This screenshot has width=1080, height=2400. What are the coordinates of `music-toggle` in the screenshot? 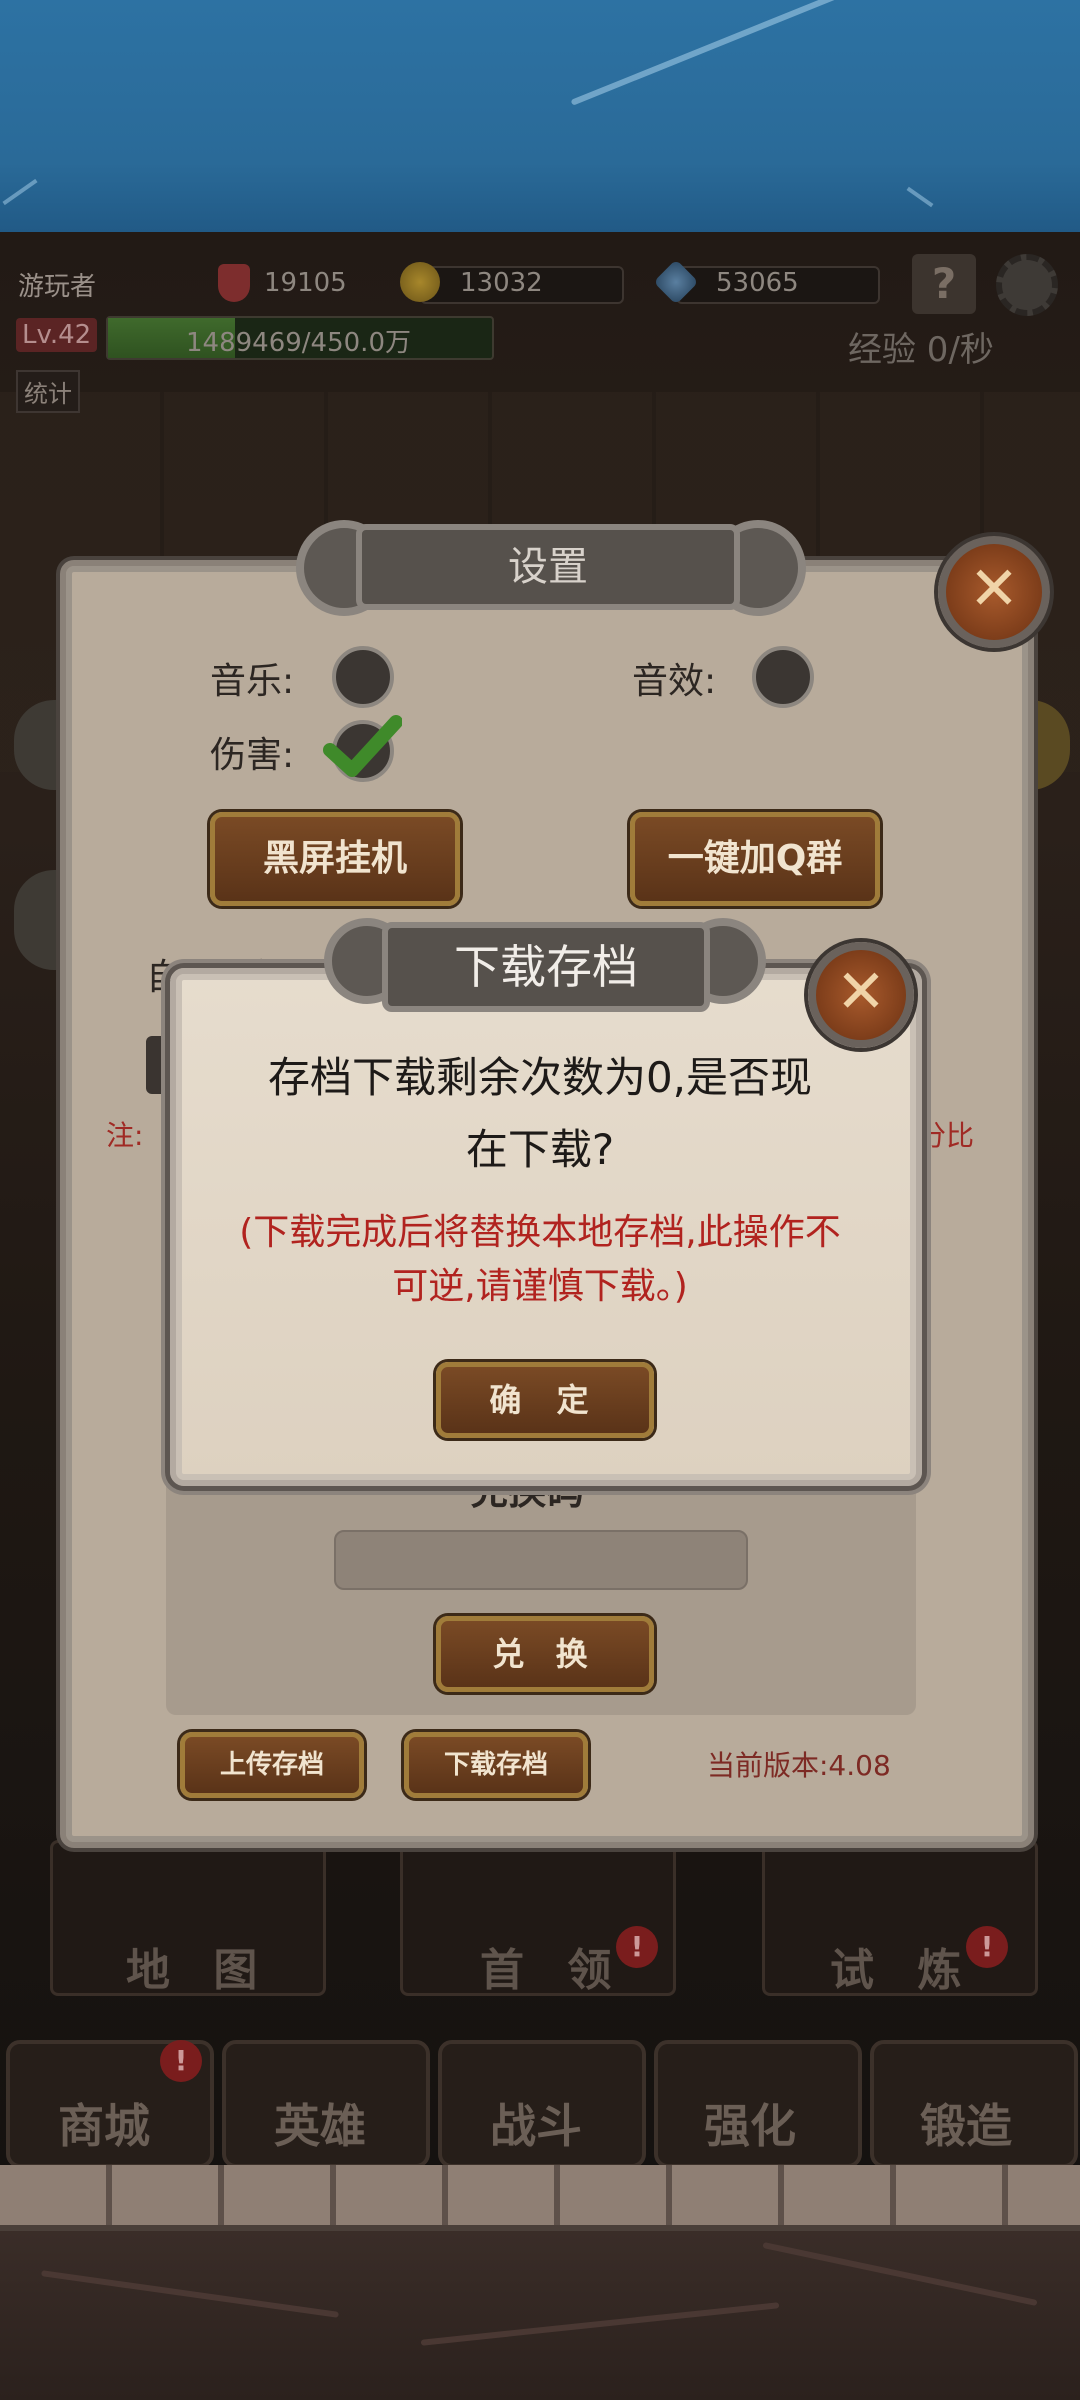 It's located at (363, 677).